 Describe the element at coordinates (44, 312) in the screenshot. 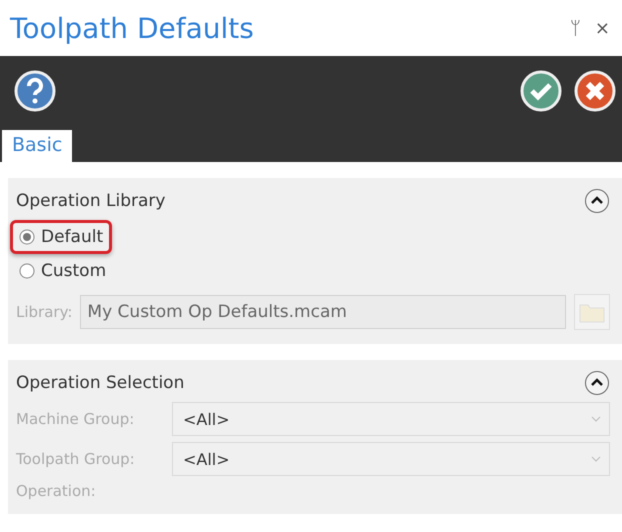

I see `library-label: Library:` at that location.